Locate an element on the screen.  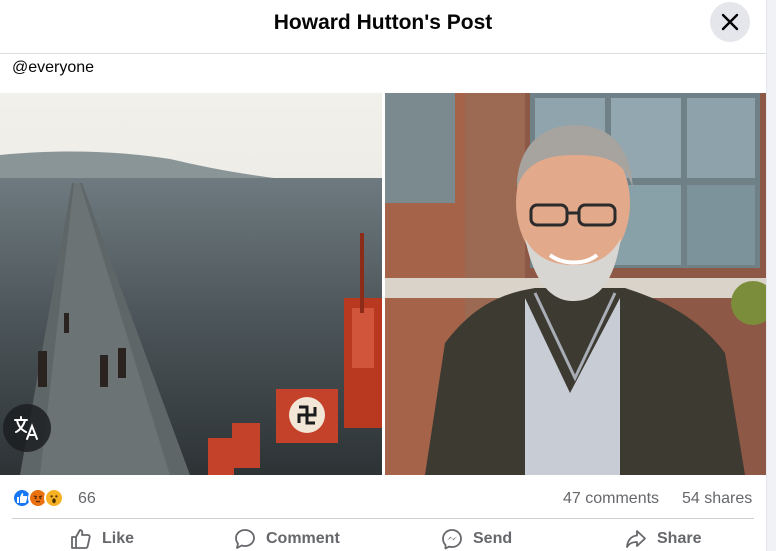
post-text: @everyone is located at coordinates (53, 67).